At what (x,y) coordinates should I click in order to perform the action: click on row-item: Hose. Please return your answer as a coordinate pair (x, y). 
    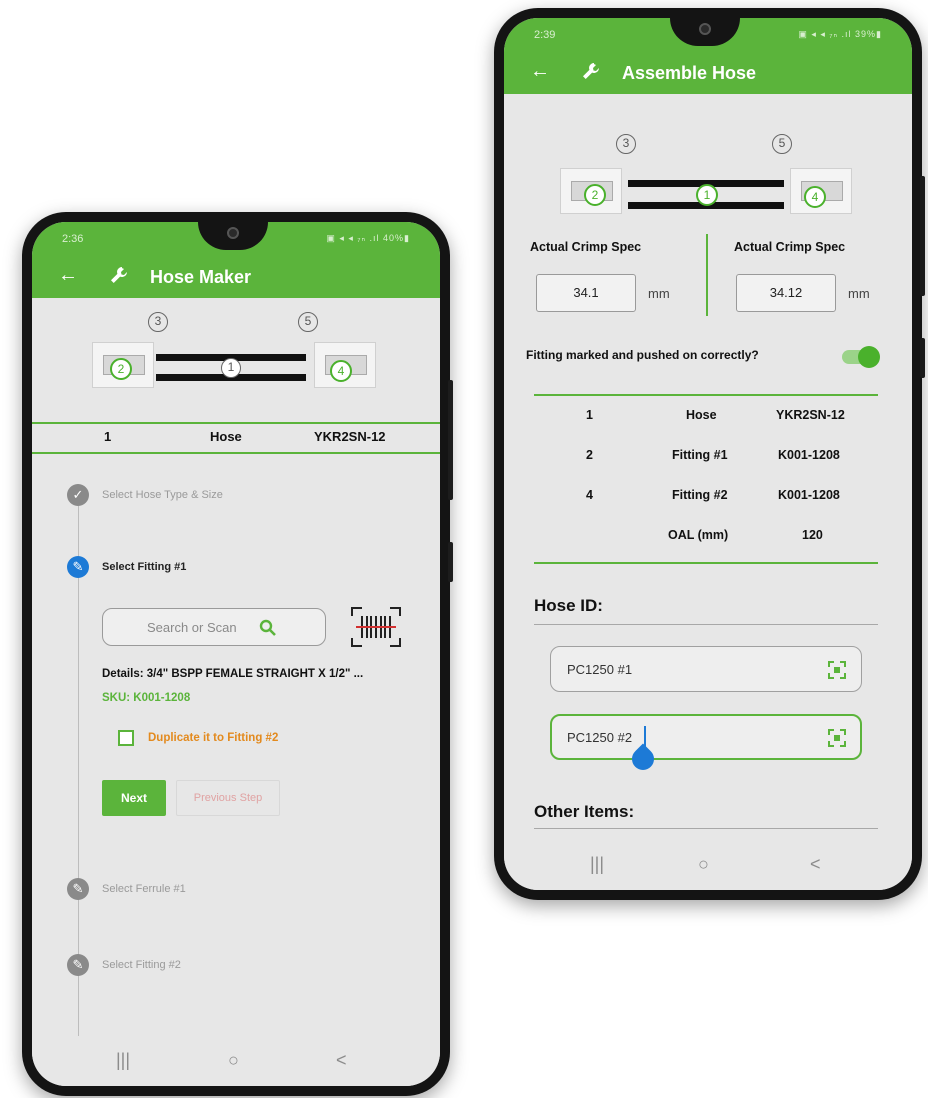
    Looking at the image, I should click on (701, 415).